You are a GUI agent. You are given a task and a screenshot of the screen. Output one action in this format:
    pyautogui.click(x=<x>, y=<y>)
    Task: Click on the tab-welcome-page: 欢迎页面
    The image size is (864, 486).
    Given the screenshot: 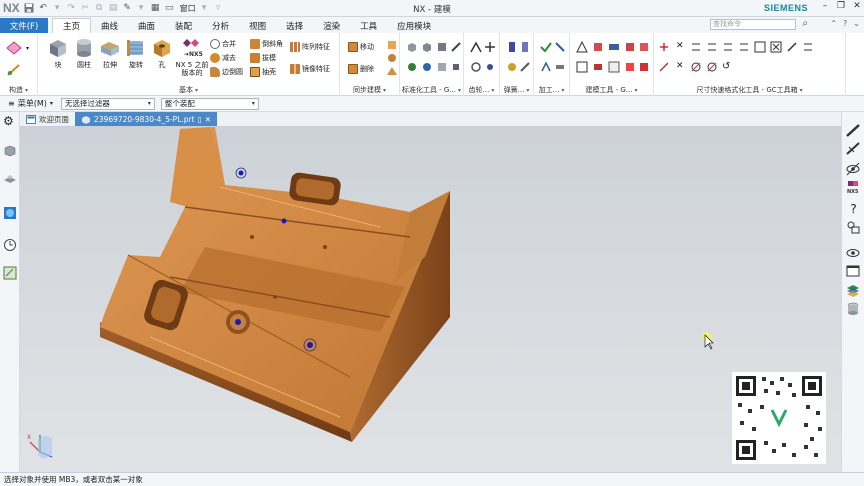 What is the action you would take?
    pyautogui.click(x=47, y=119)
    